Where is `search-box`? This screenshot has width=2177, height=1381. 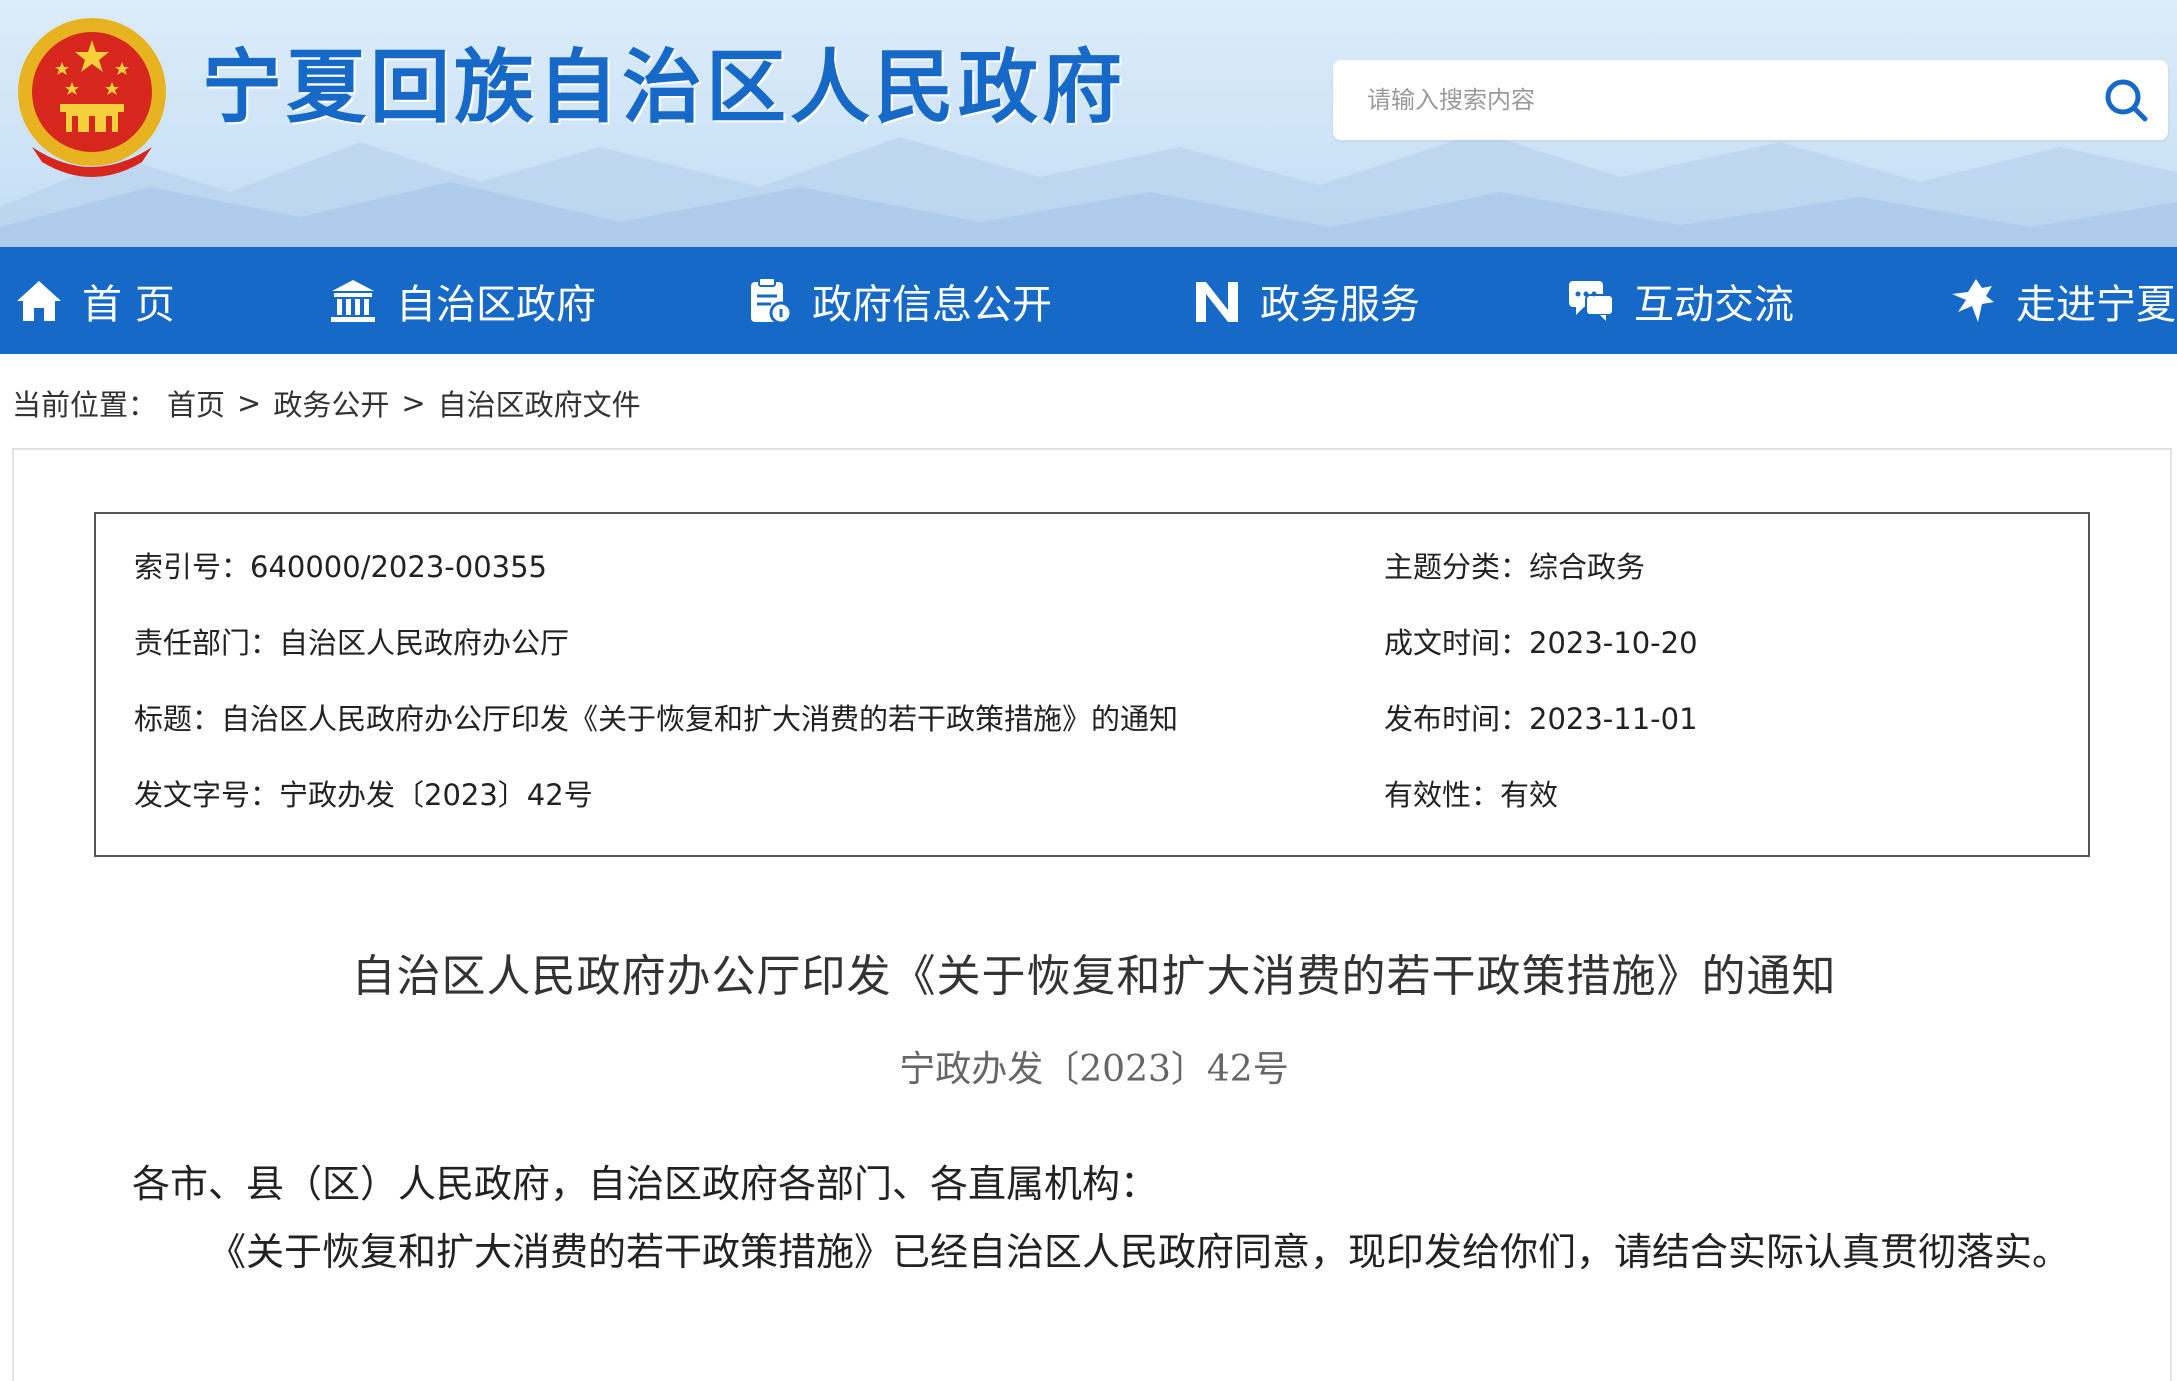 search-box is located at coordinates (1750, 100).